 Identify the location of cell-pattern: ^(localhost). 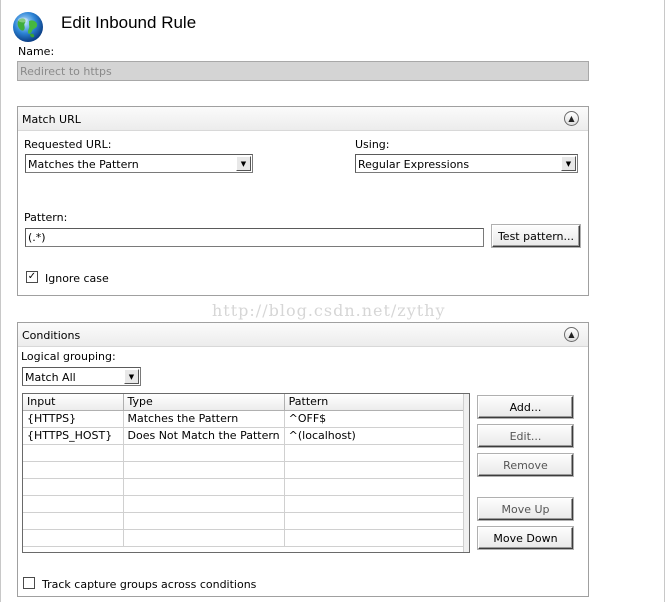
(374, 436).